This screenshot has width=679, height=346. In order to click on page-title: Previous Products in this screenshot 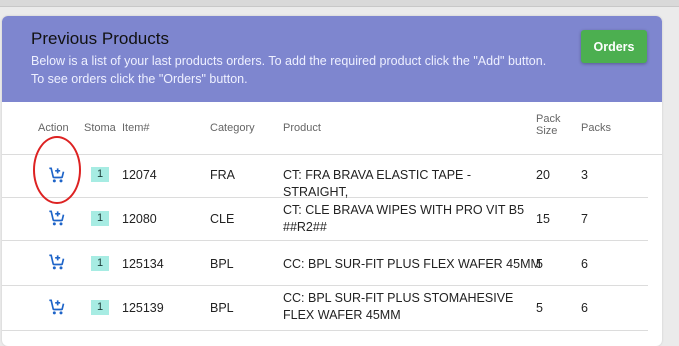, I will do `click(100, 38)`.